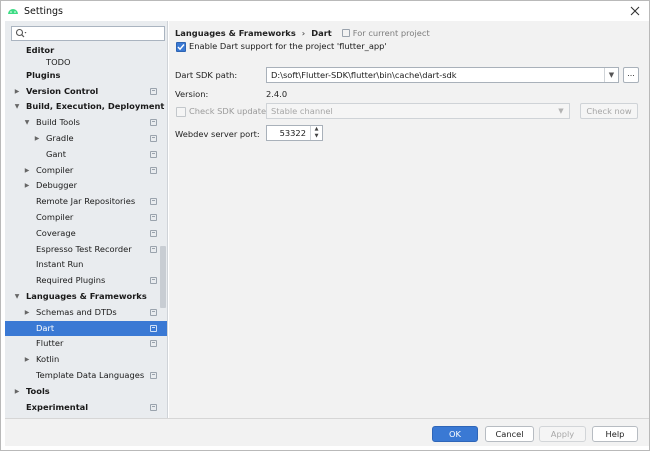 This screenshot has width=650, height=451. I want to click on sidebar-item: Flutter, so click(86, 344).